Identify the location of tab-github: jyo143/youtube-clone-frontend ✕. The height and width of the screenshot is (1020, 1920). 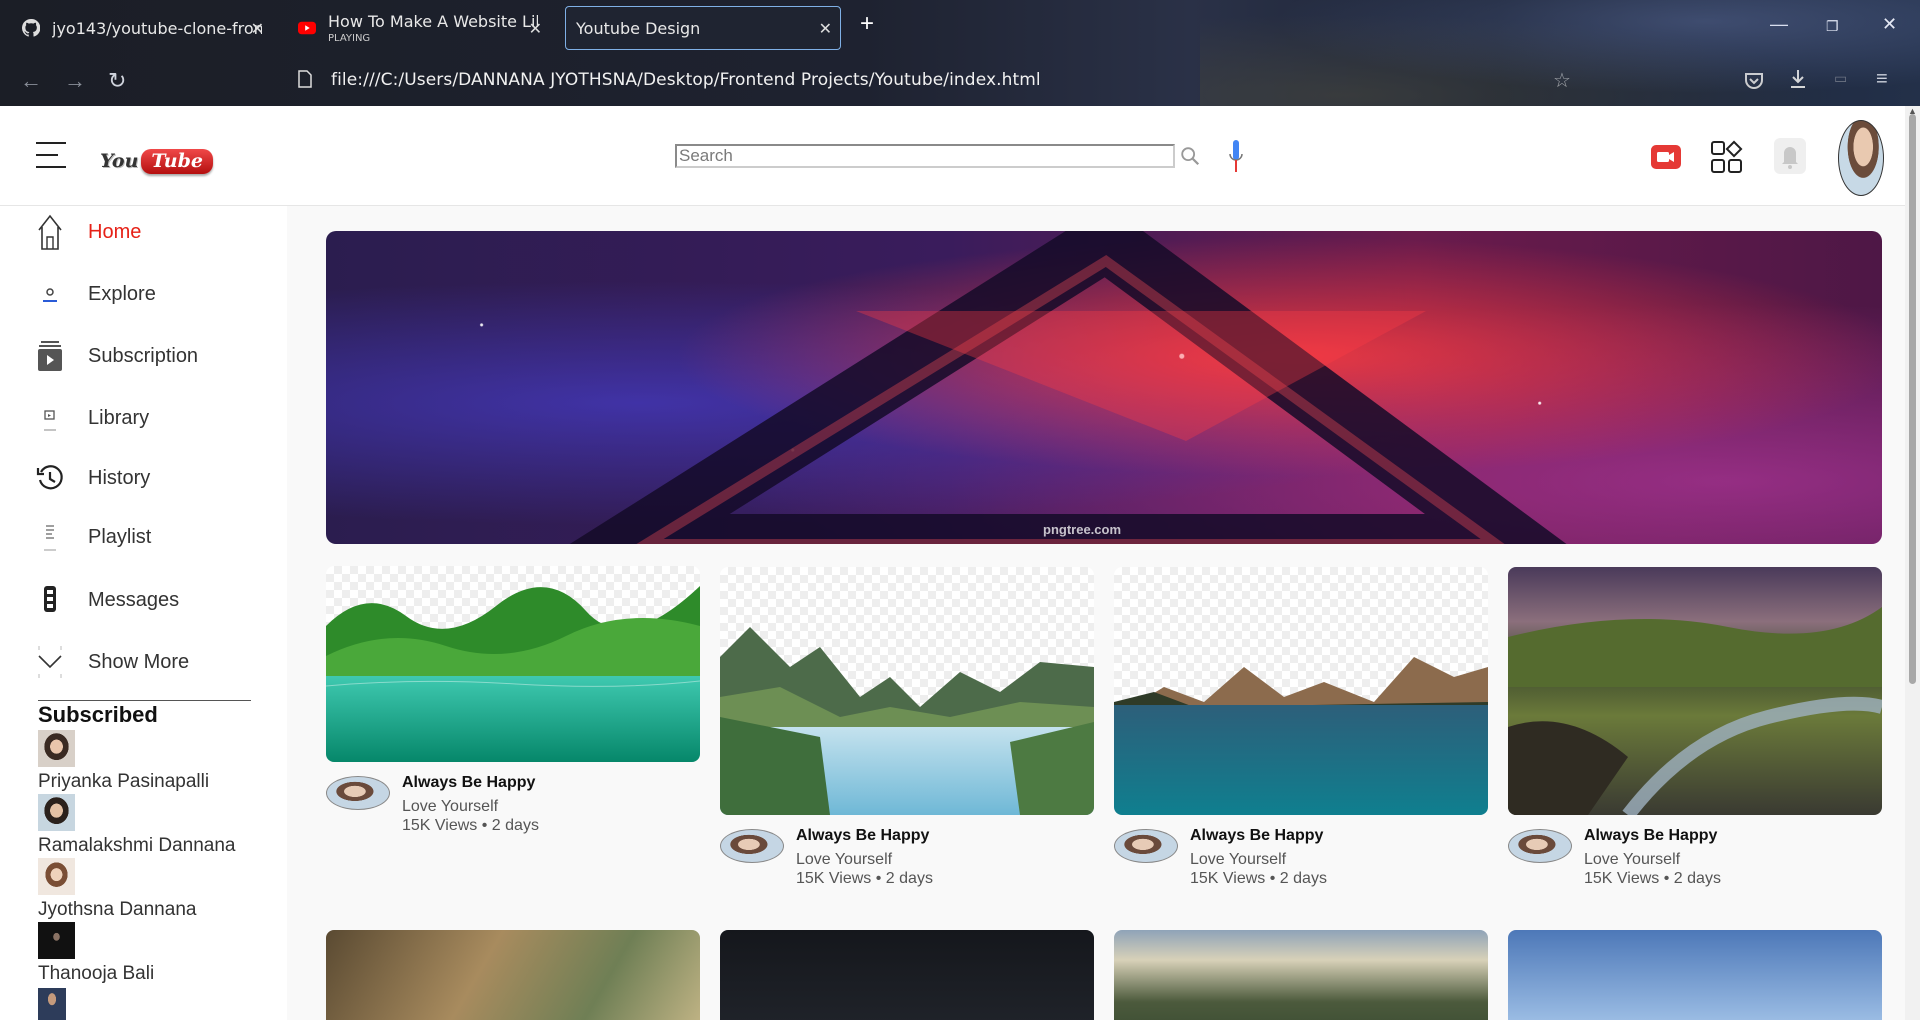
(142, 28).